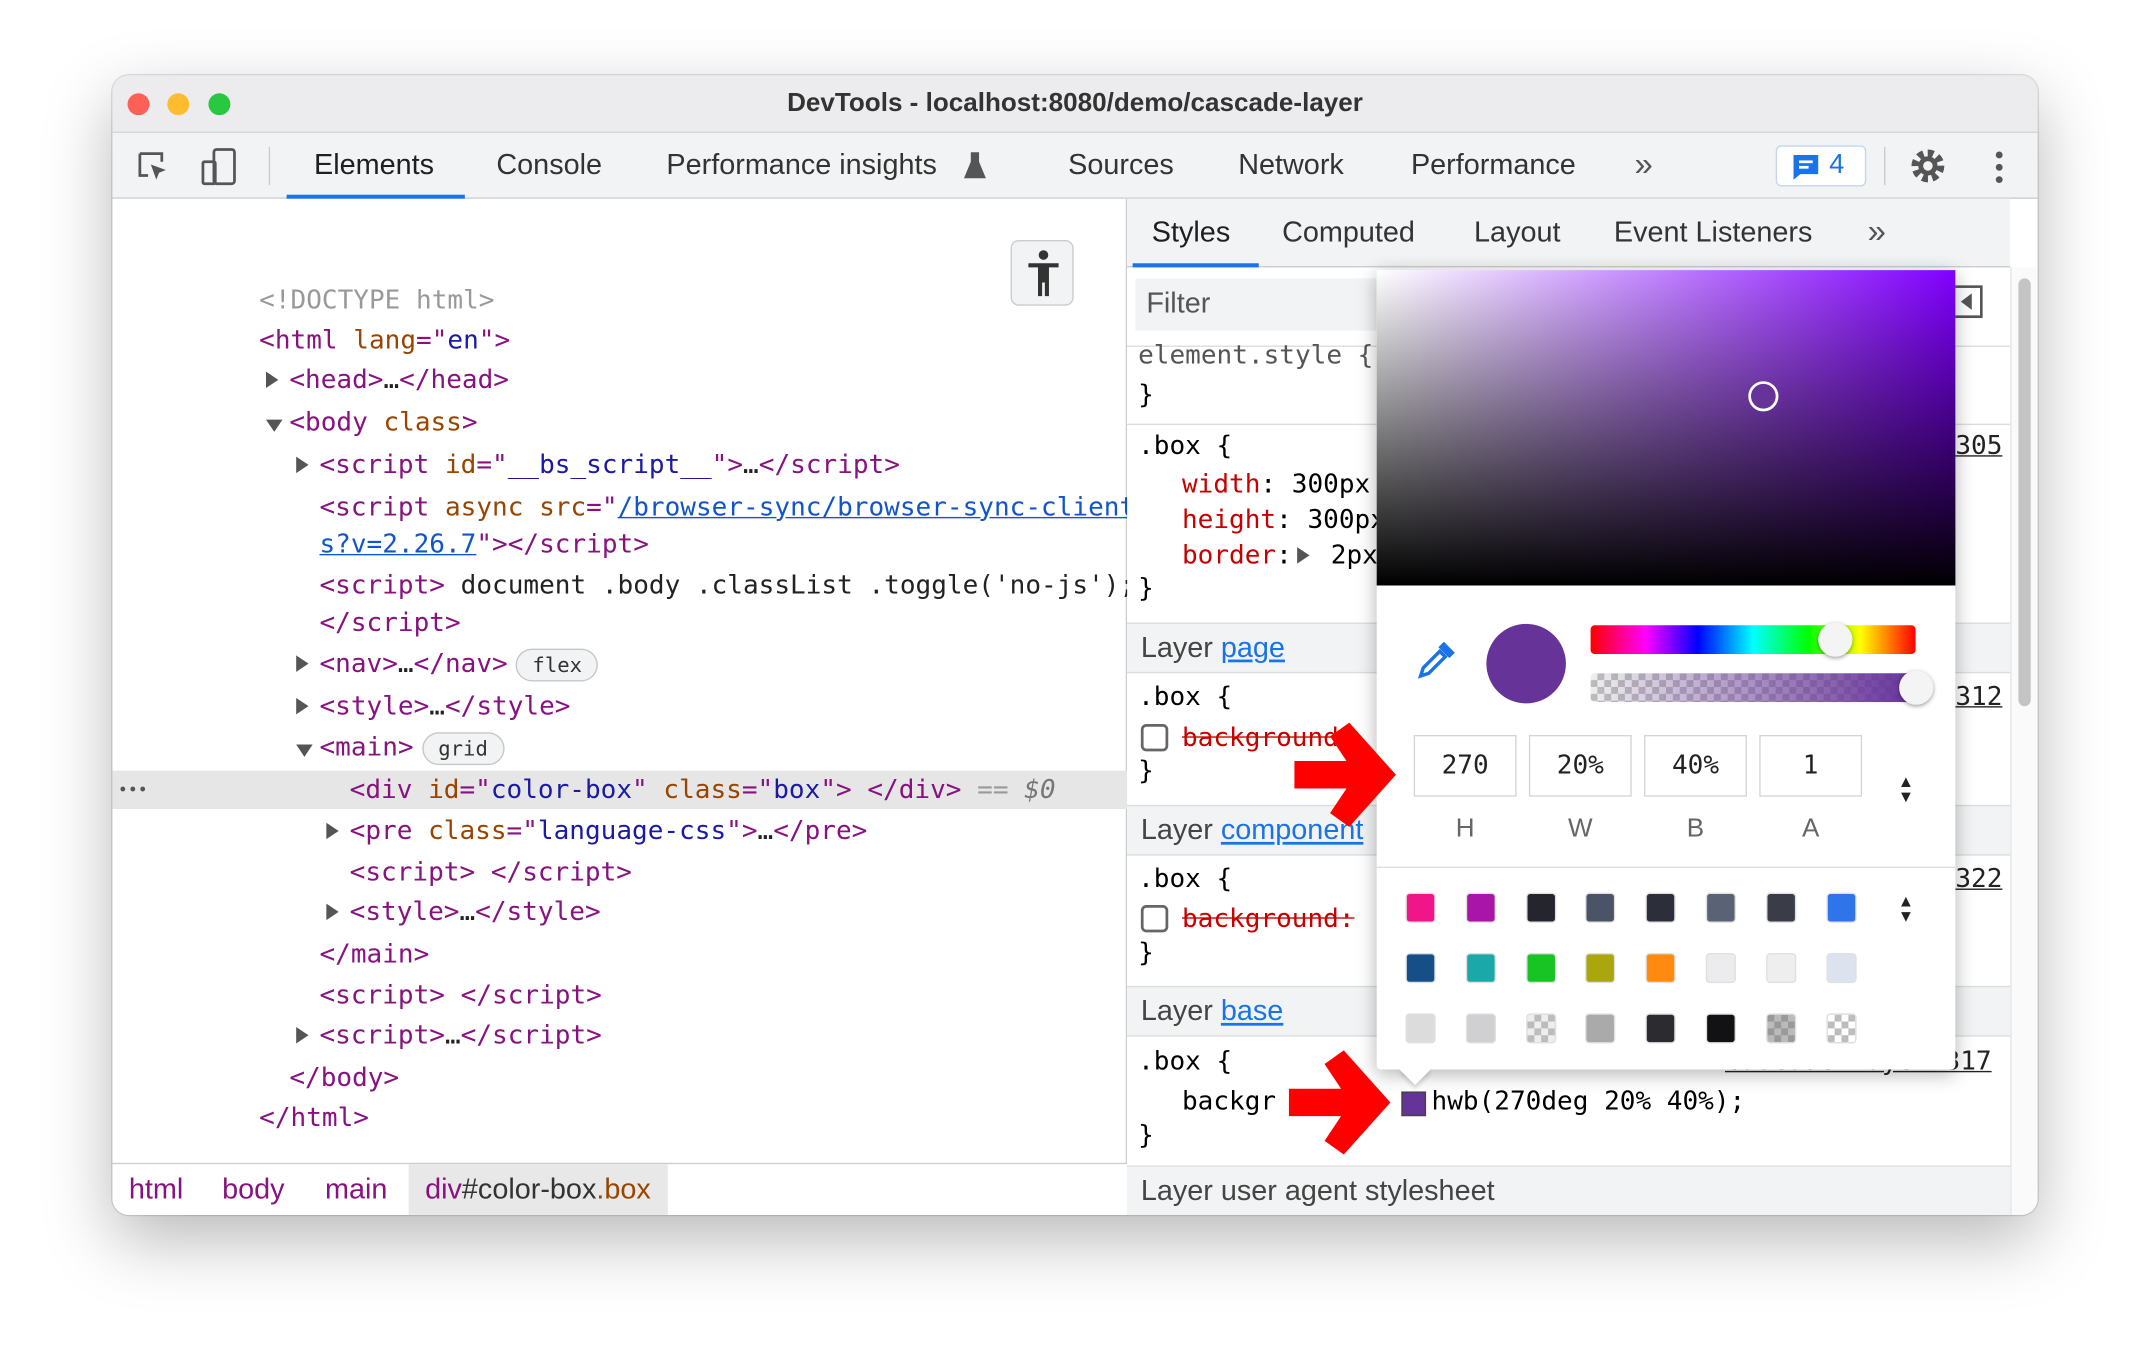 This screenshot has height=1364, width=2150. I want to click on minimize-window-button, so click(178, 104).